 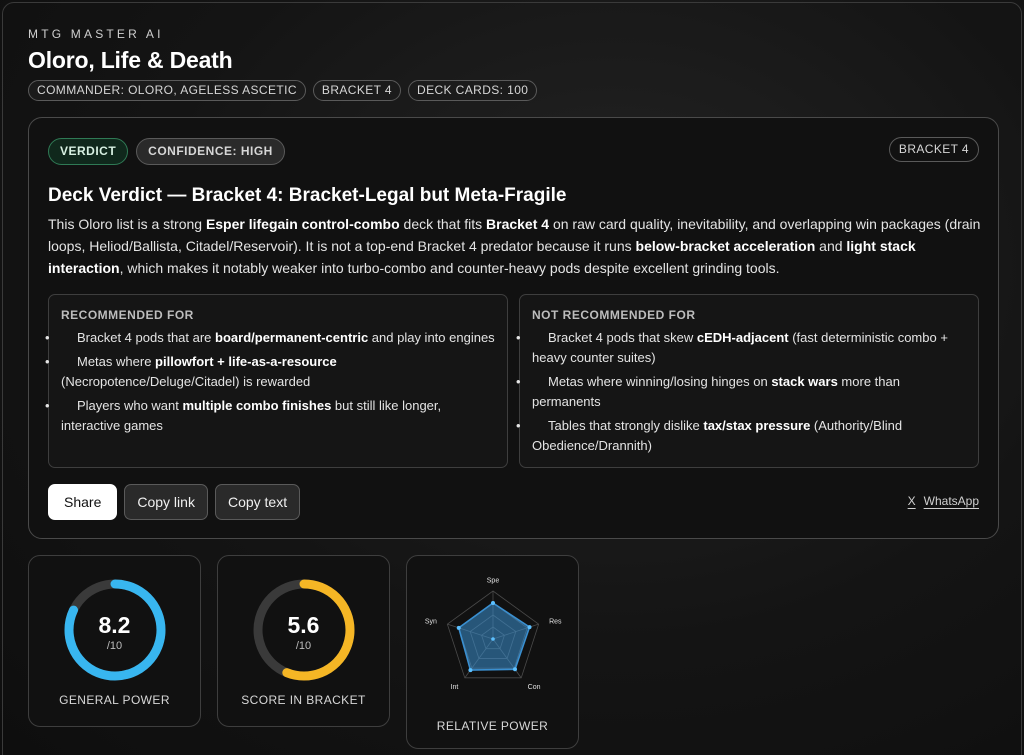 What do you see at coordinates (757, 425) in the screenshot?
I see `emphasis-text: tax/stax pressure` at bounding box center [757, 425].